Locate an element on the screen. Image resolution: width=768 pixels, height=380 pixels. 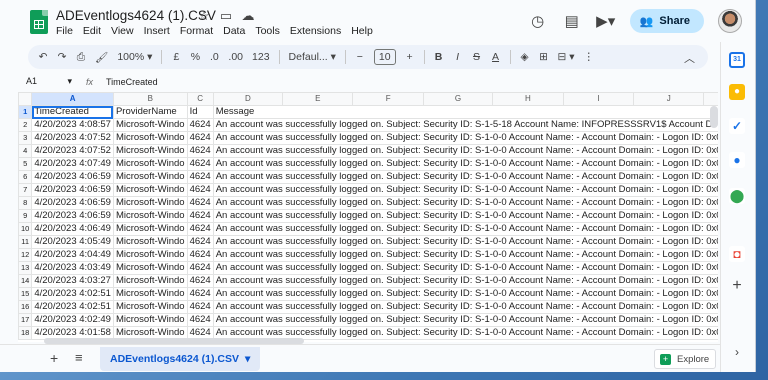
bold-icon: B is located at coordinates (439, 57).